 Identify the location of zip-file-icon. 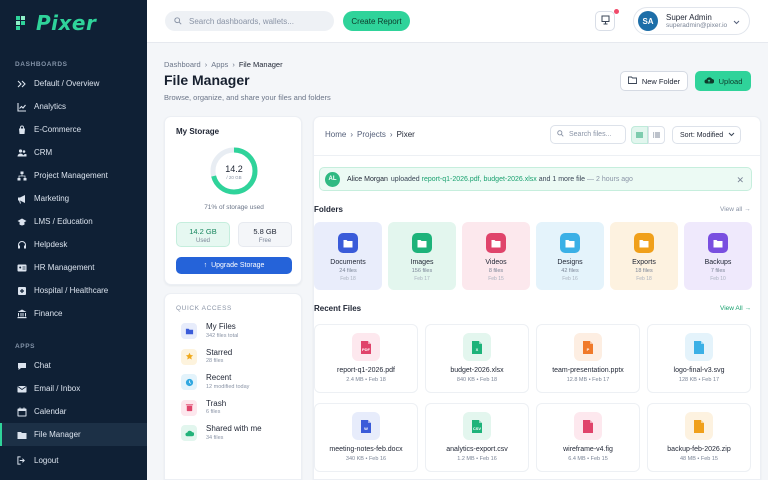
(699, 426).